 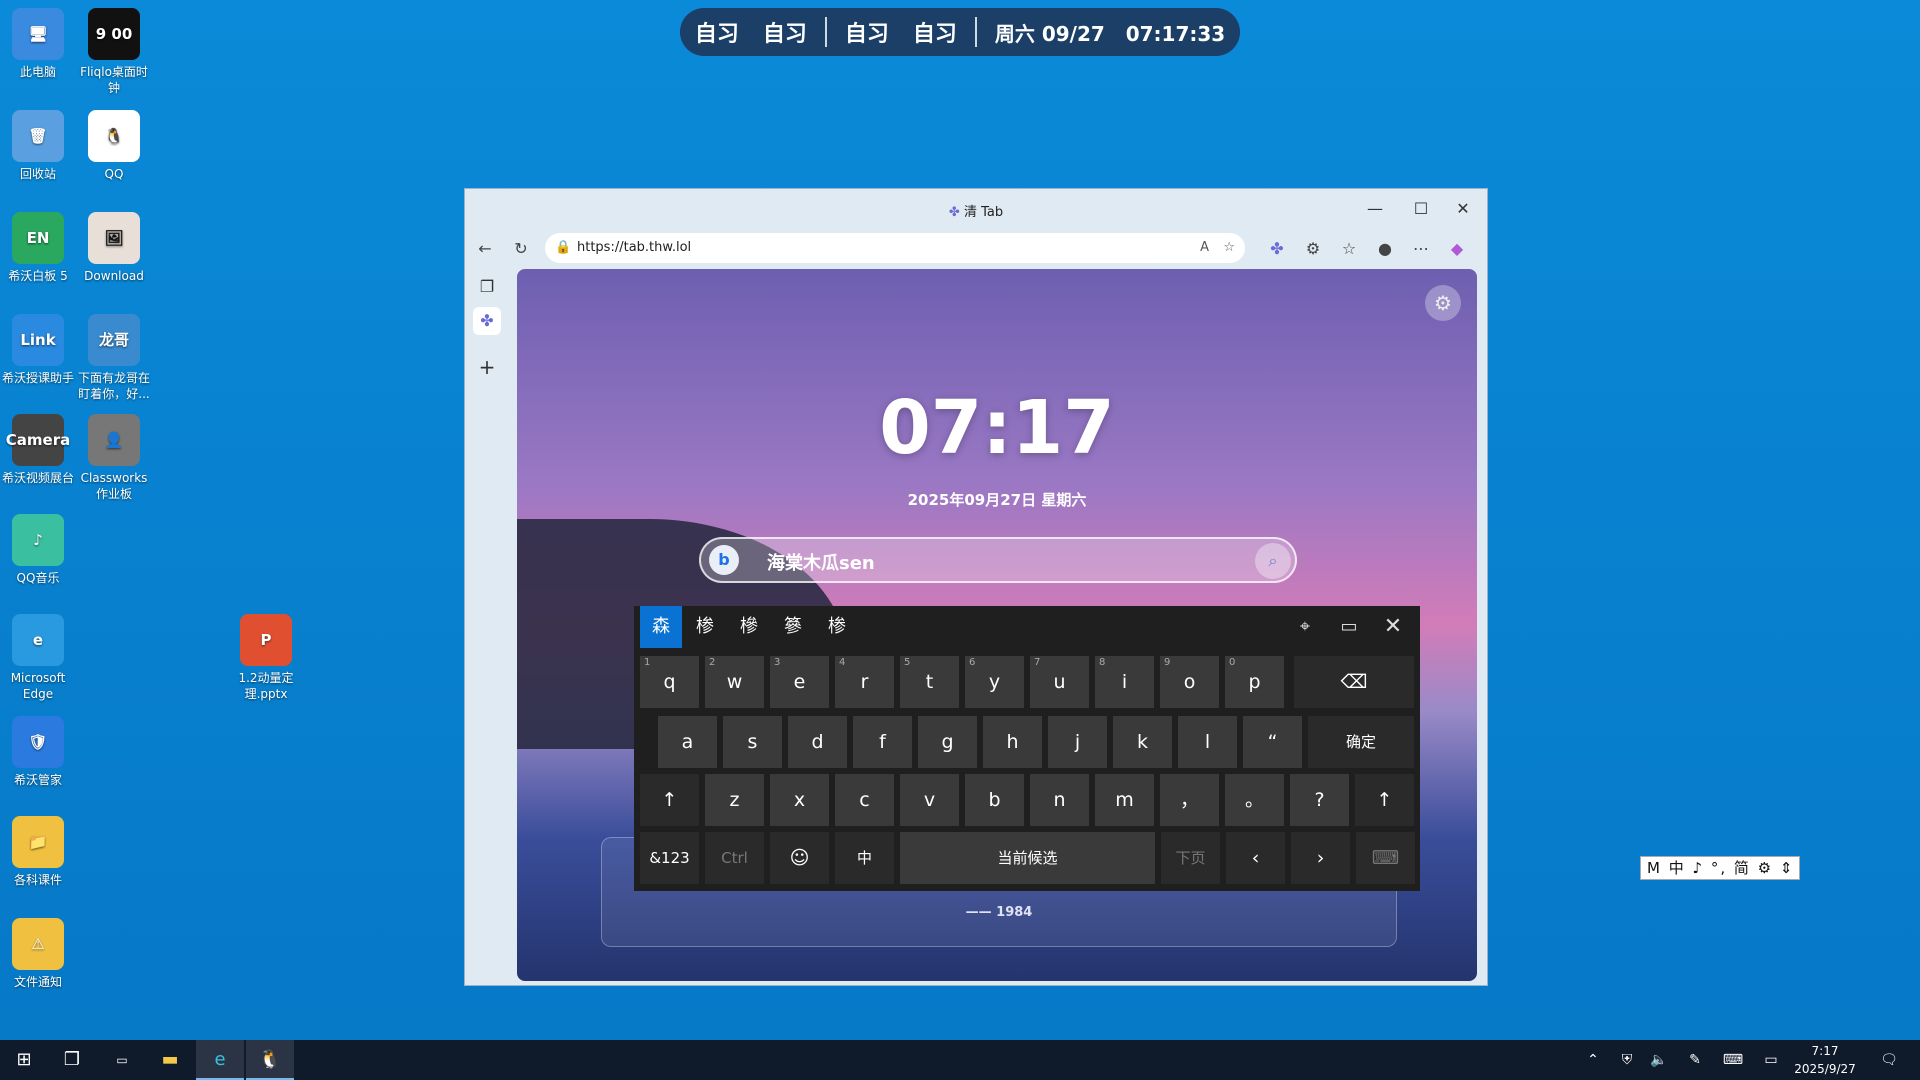 I want to click on maximize-button: ☐, so click(x=1421, y=209).